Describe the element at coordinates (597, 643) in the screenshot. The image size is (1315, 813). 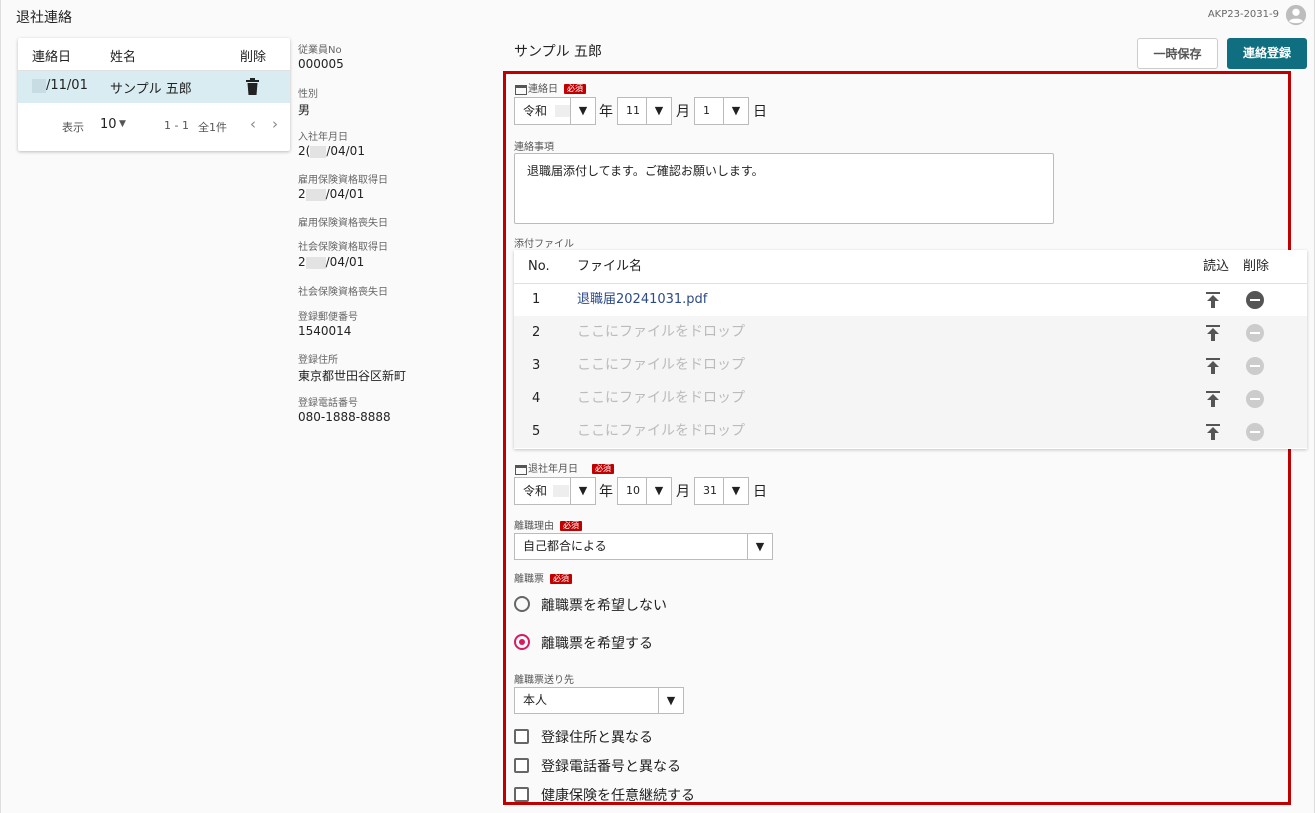
I see `radio-want-slip-label: 離職票を希望する` at that location.